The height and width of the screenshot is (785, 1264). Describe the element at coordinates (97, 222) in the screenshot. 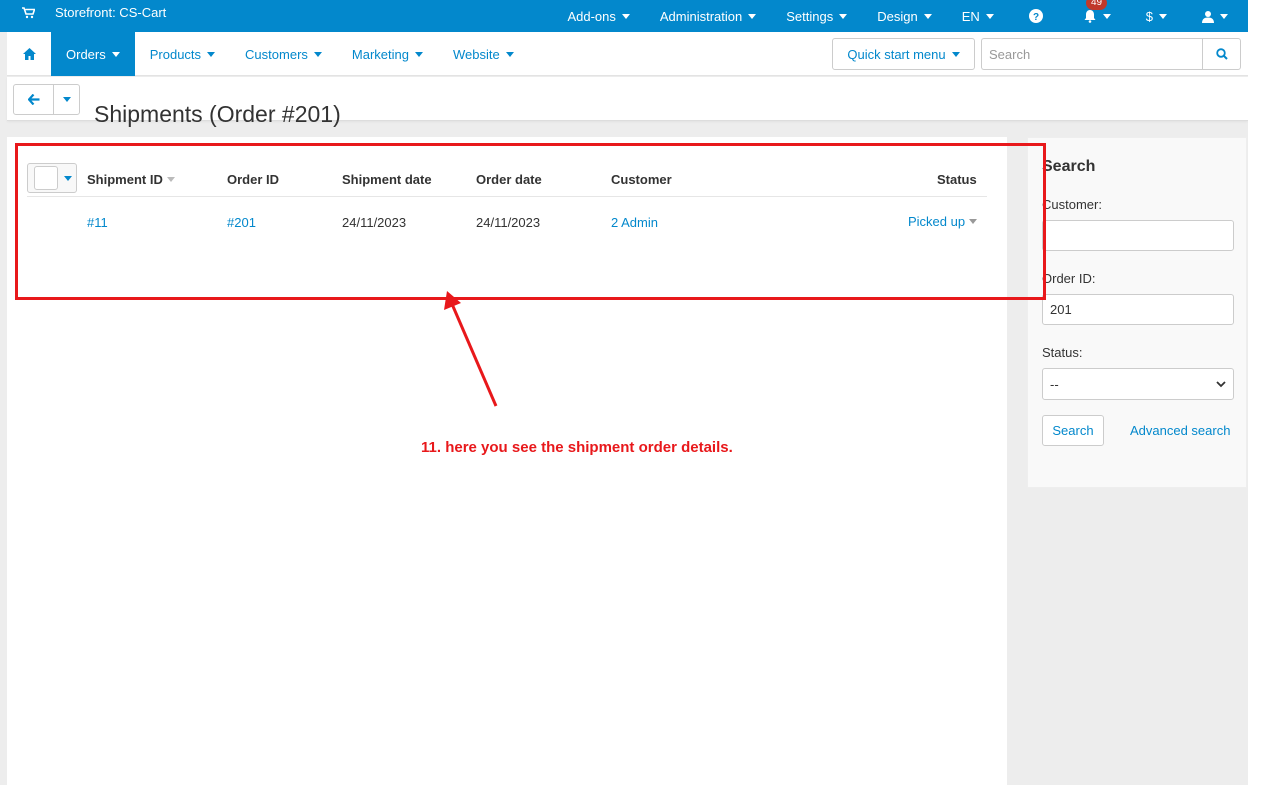

I see `shipment-id-link: #11` at that location.